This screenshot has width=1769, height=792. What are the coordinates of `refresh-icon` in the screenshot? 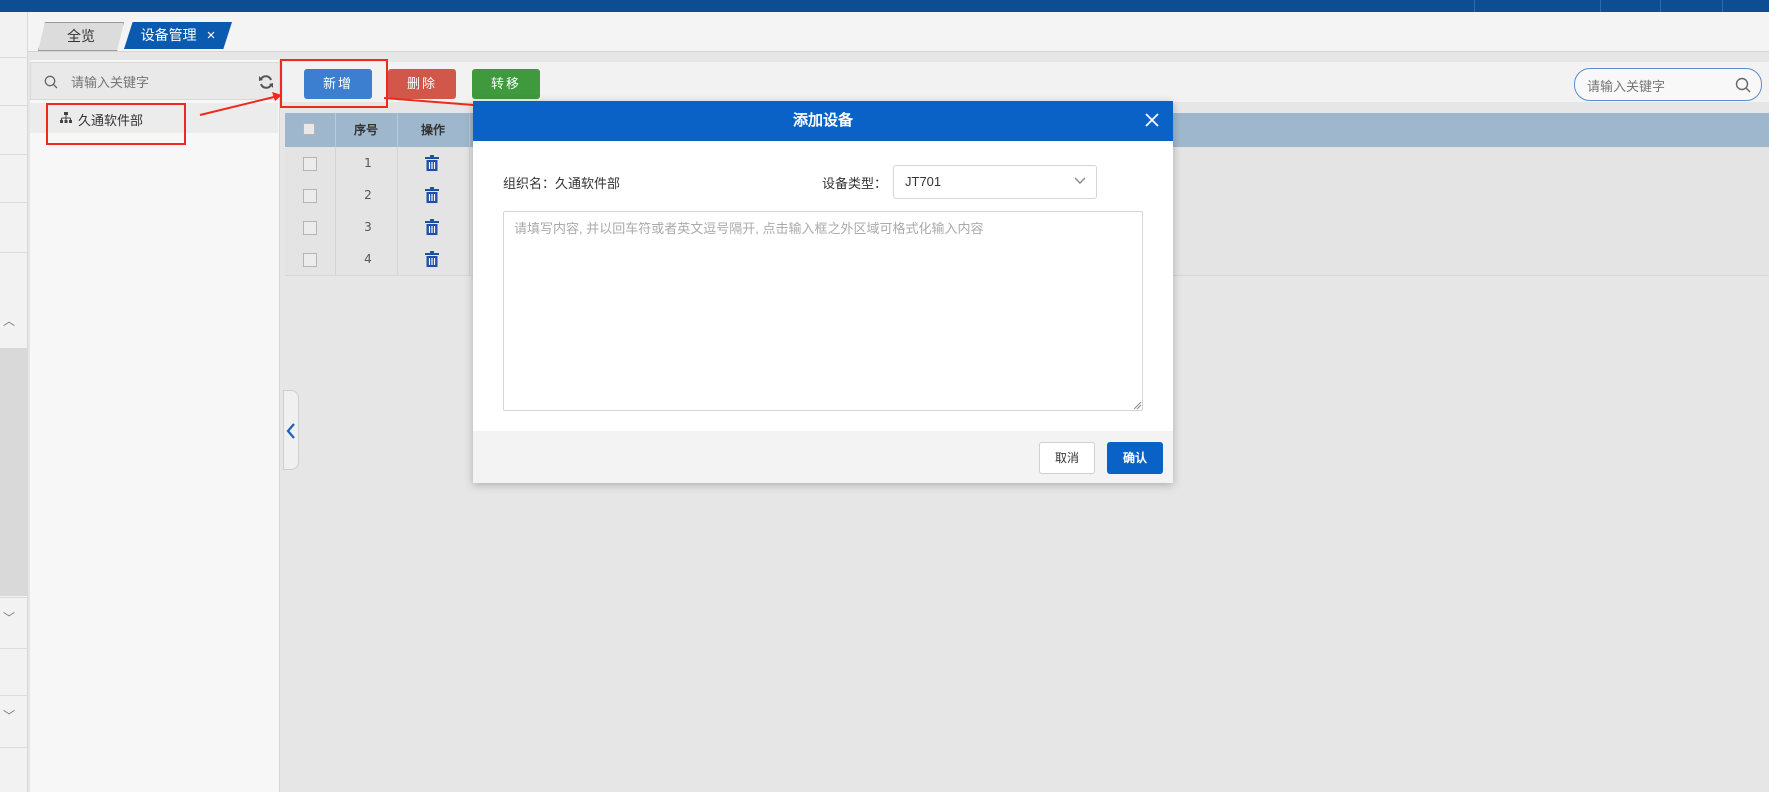 It's located at (266, 82).